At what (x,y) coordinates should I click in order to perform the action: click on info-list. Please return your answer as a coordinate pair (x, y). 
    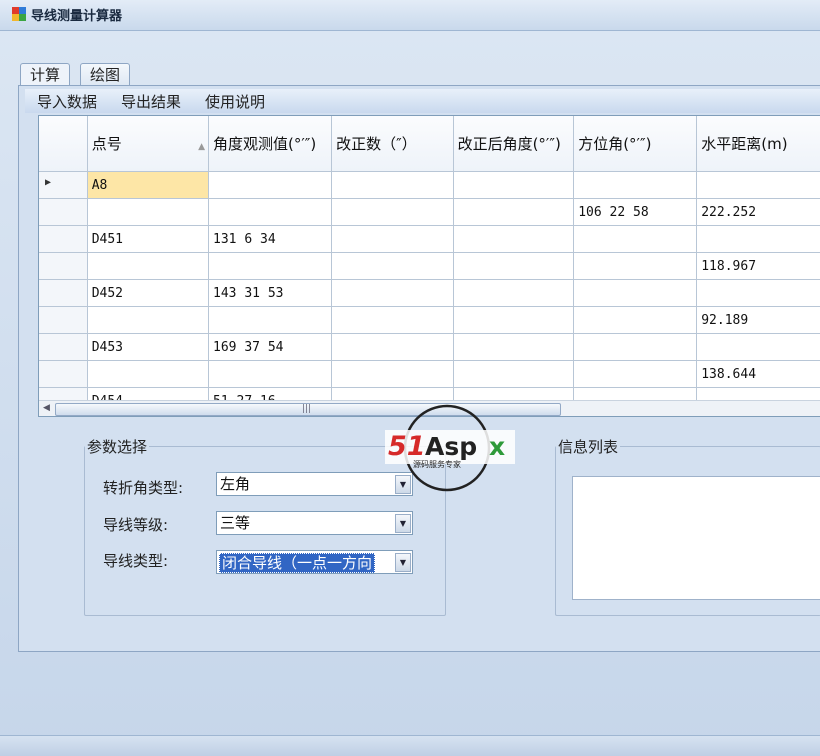
    Looking at the image, I should click on (696, 538).